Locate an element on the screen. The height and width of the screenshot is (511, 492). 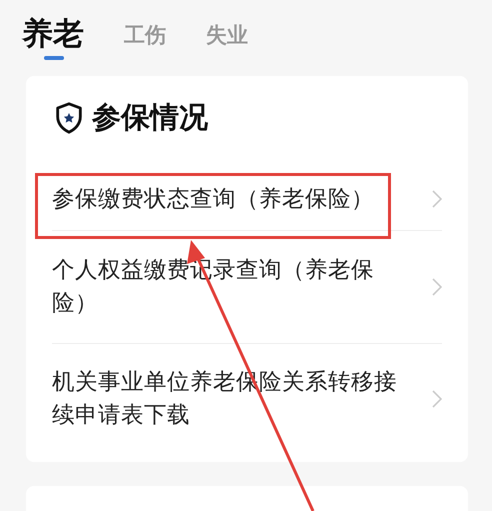
menu-item: 参保缴费状态查询（养老保险） is located at coordinates (233, 199).